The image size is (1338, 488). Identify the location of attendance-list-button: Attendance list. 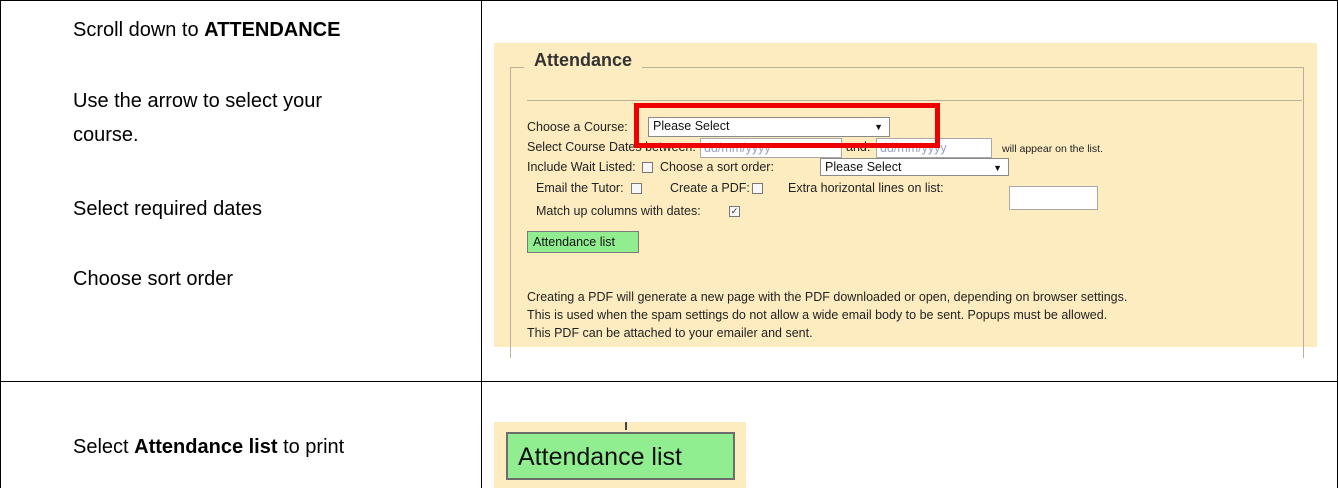
(583, 242).